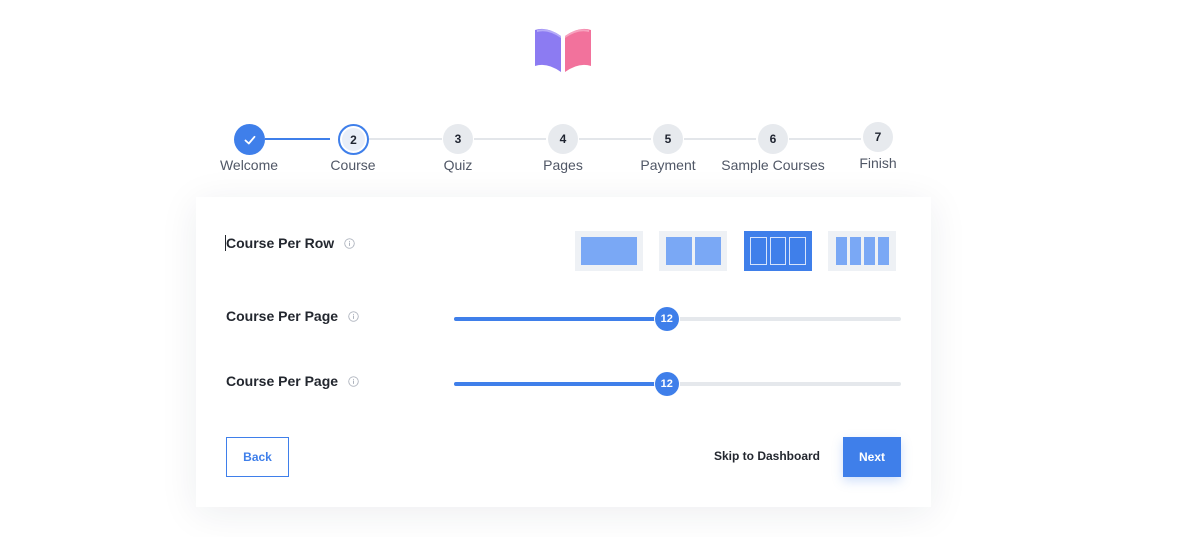  I want to click on layout-option-4-columns, so click(862, 251).